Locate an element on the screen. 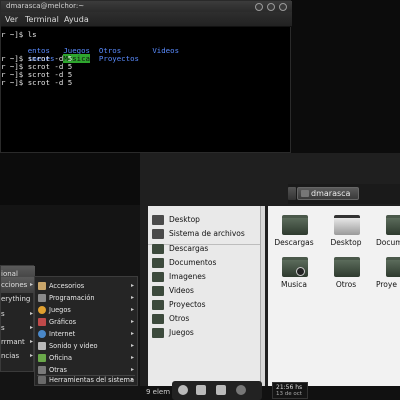  sidebar-item-desktop: Desktop is located at coordinates (204, 220).